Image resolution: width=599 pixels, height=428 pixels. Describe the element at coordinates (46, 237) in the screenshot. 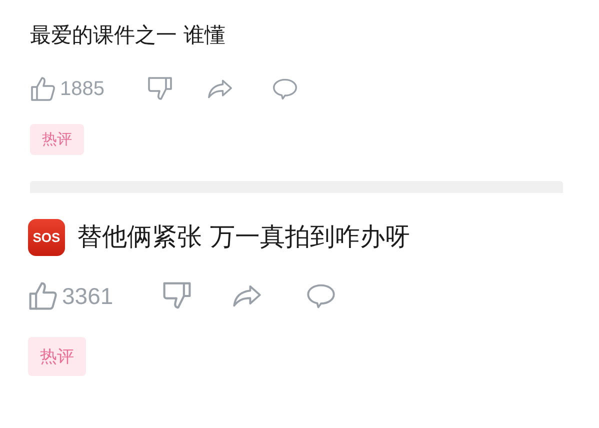

I see `sos-badge: SOS` at that location.